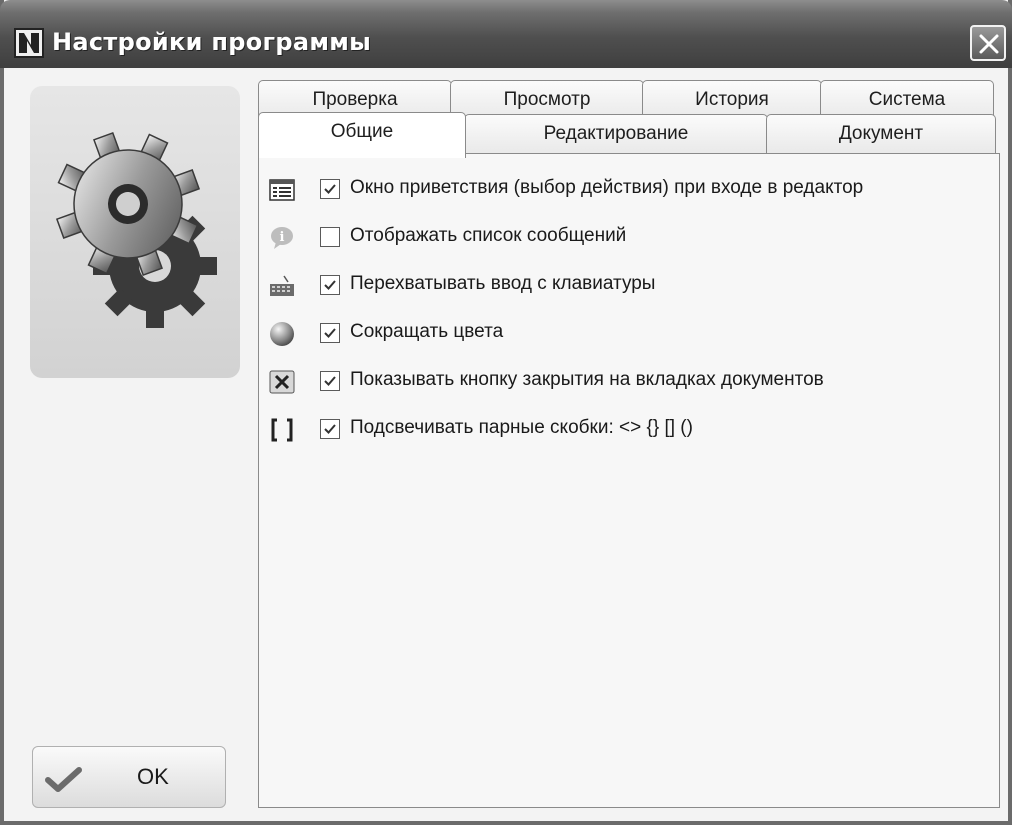 This screenshot has width=1012, height=825. I want to click on message-list-checkbox, so click(330, 237).